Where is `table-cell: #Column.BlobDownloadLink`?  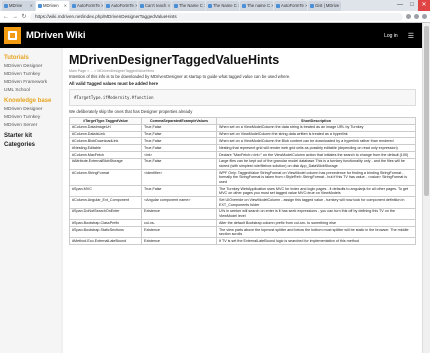
table-cell: #Column.BlobDownloadLink is located at coordinates (105, 141).